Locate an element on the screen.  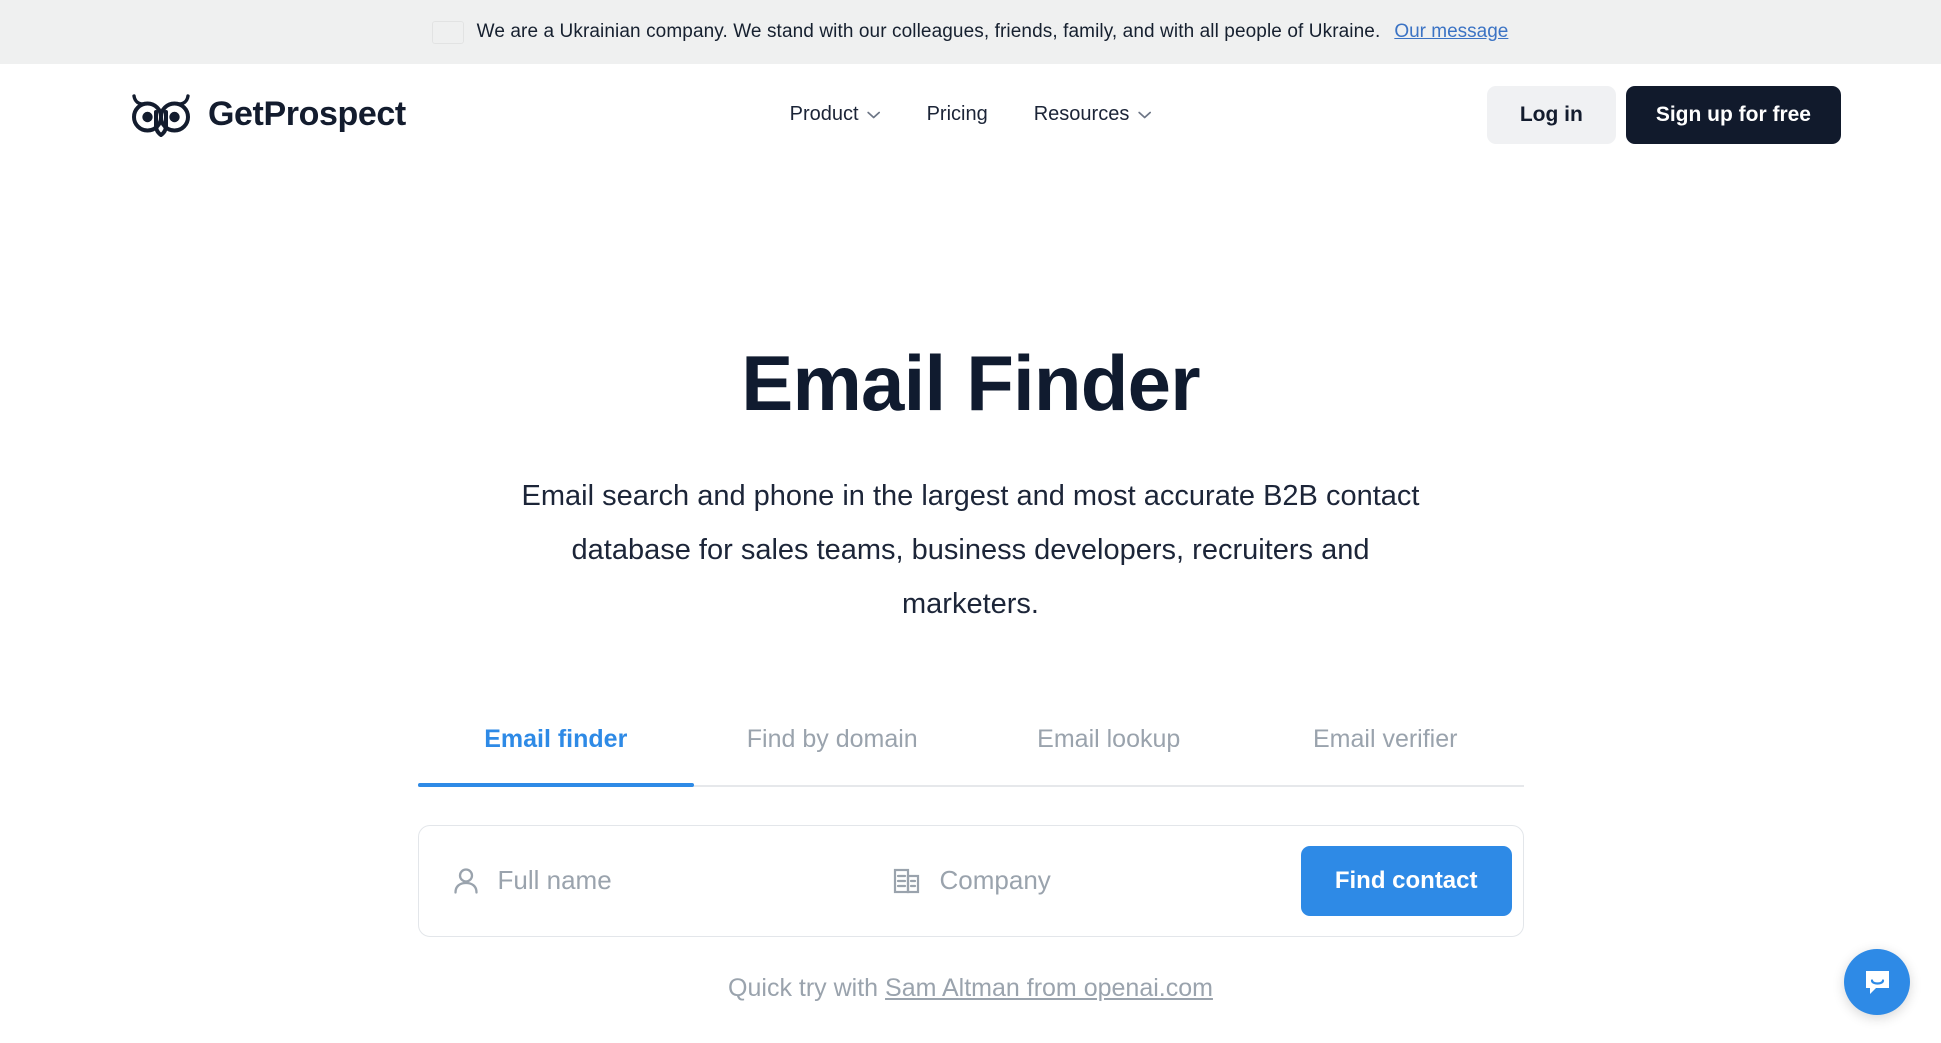
auth-actions: Log in Sign up for free is located at coordinates (1663, 114).